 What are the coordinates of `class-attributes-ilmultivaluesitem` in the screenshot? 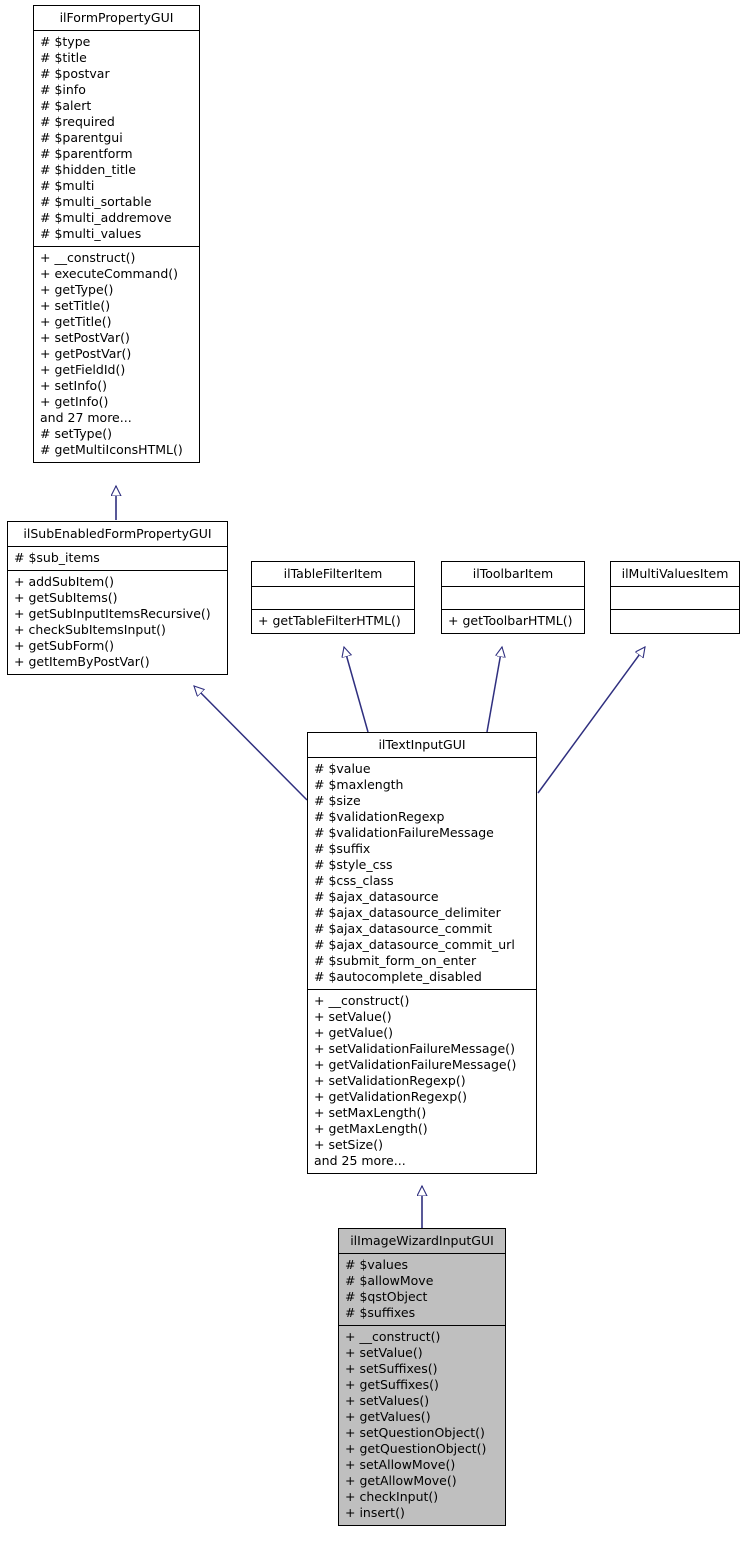 It's located at (675, 598).